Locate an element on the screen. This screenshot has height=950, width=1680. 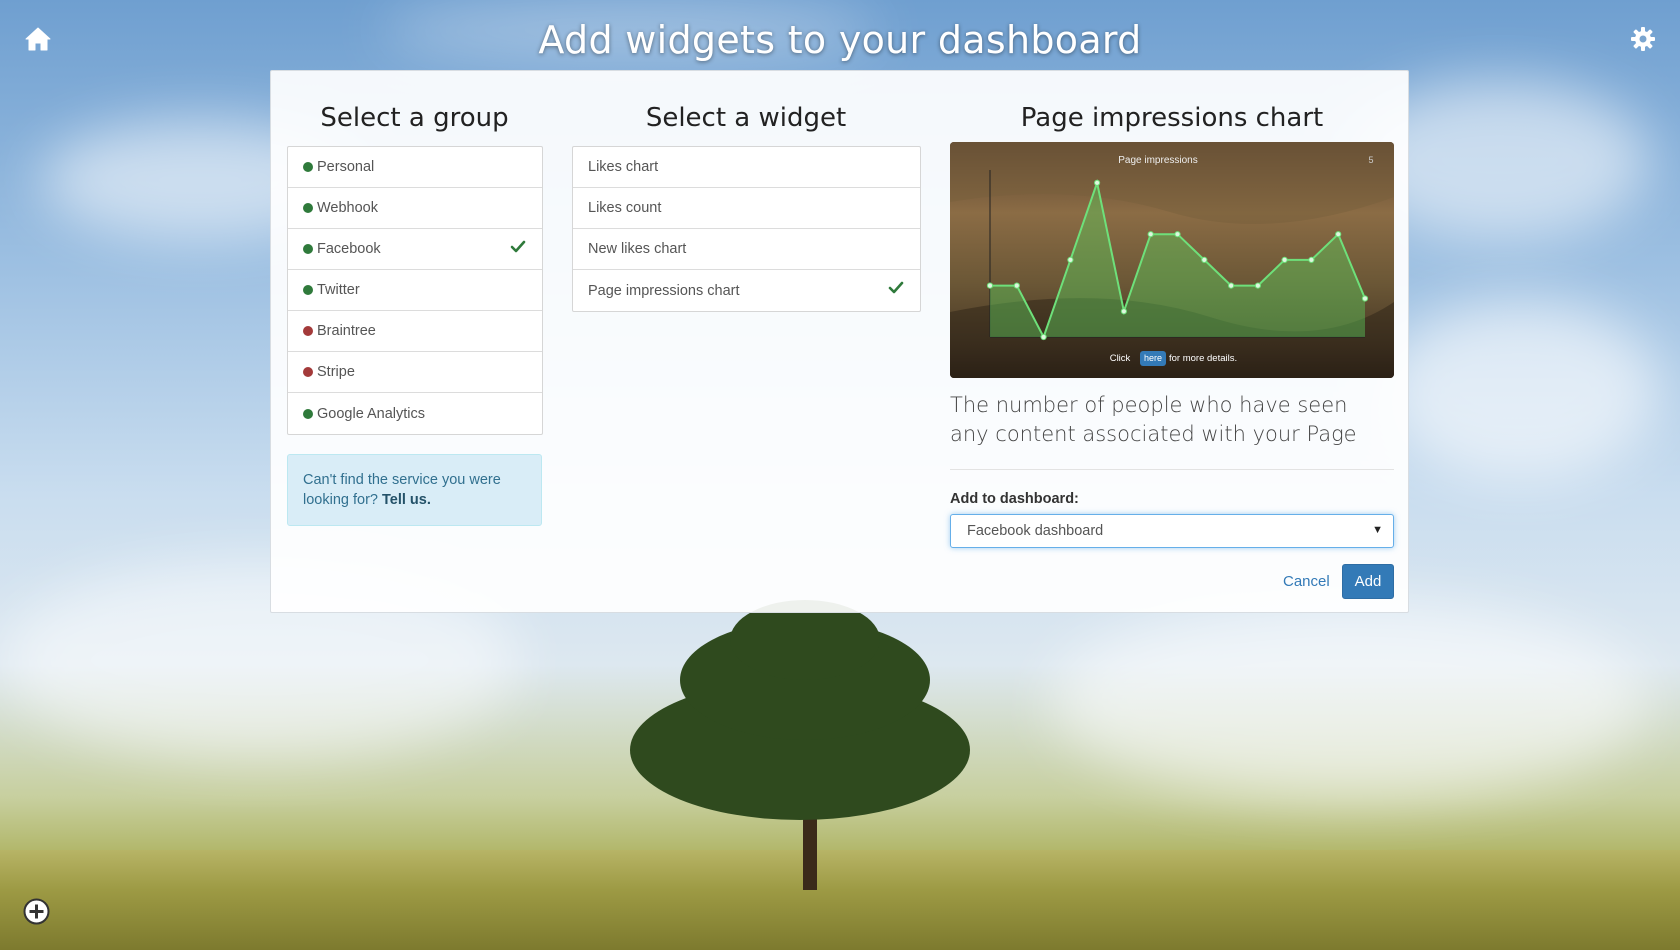
widget-item-likes-chart: Likes chart is located at coordinates (746, 167).